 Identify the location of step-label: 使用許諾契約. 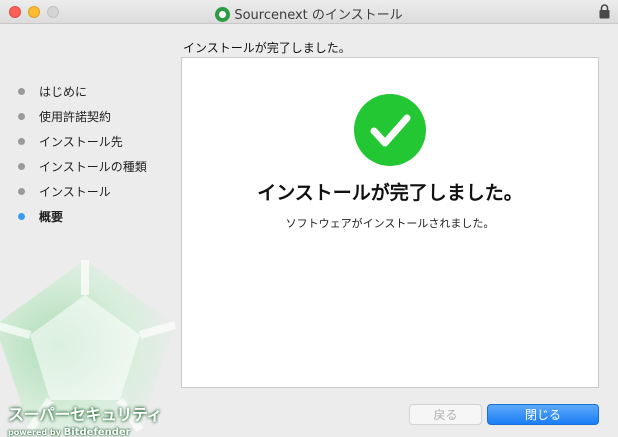
(75, 117).